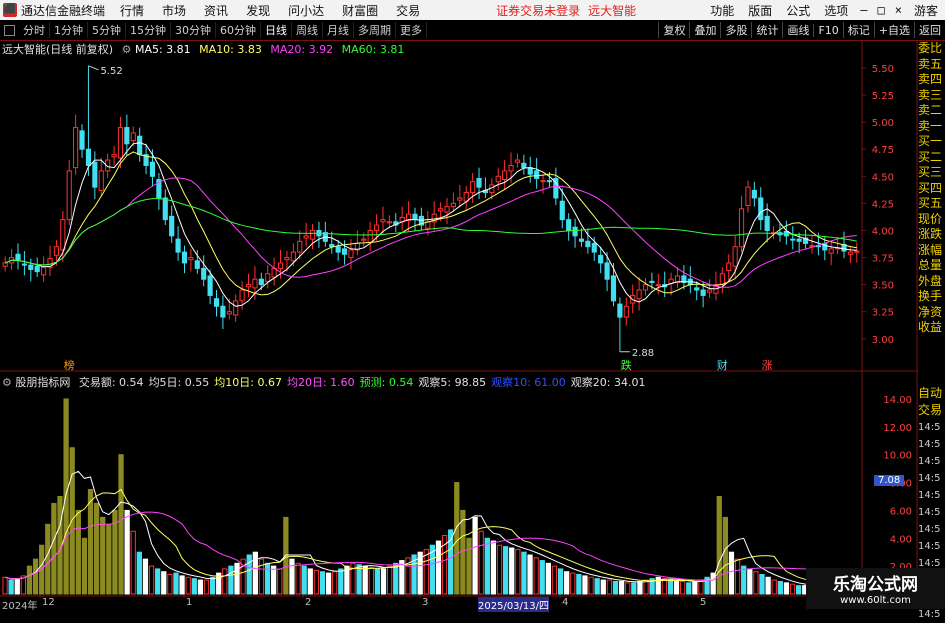  What do you see at coordinates (766, 30) in the screenshot?
I see `btn-tongji: 统计` at bounding box center [766, 30].